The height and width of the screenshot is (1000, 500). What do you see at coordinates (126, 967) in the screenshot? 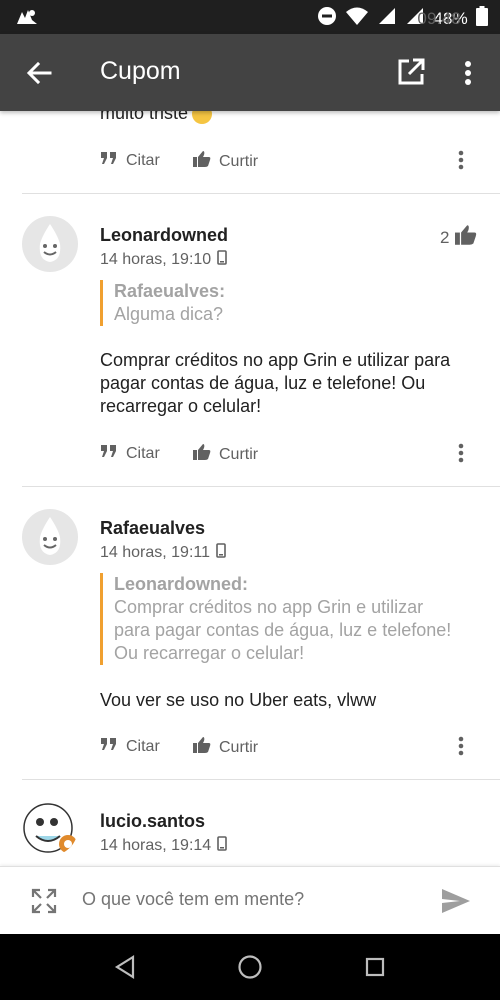
I see `nav-back-icon` at bounding box center [126, 967].